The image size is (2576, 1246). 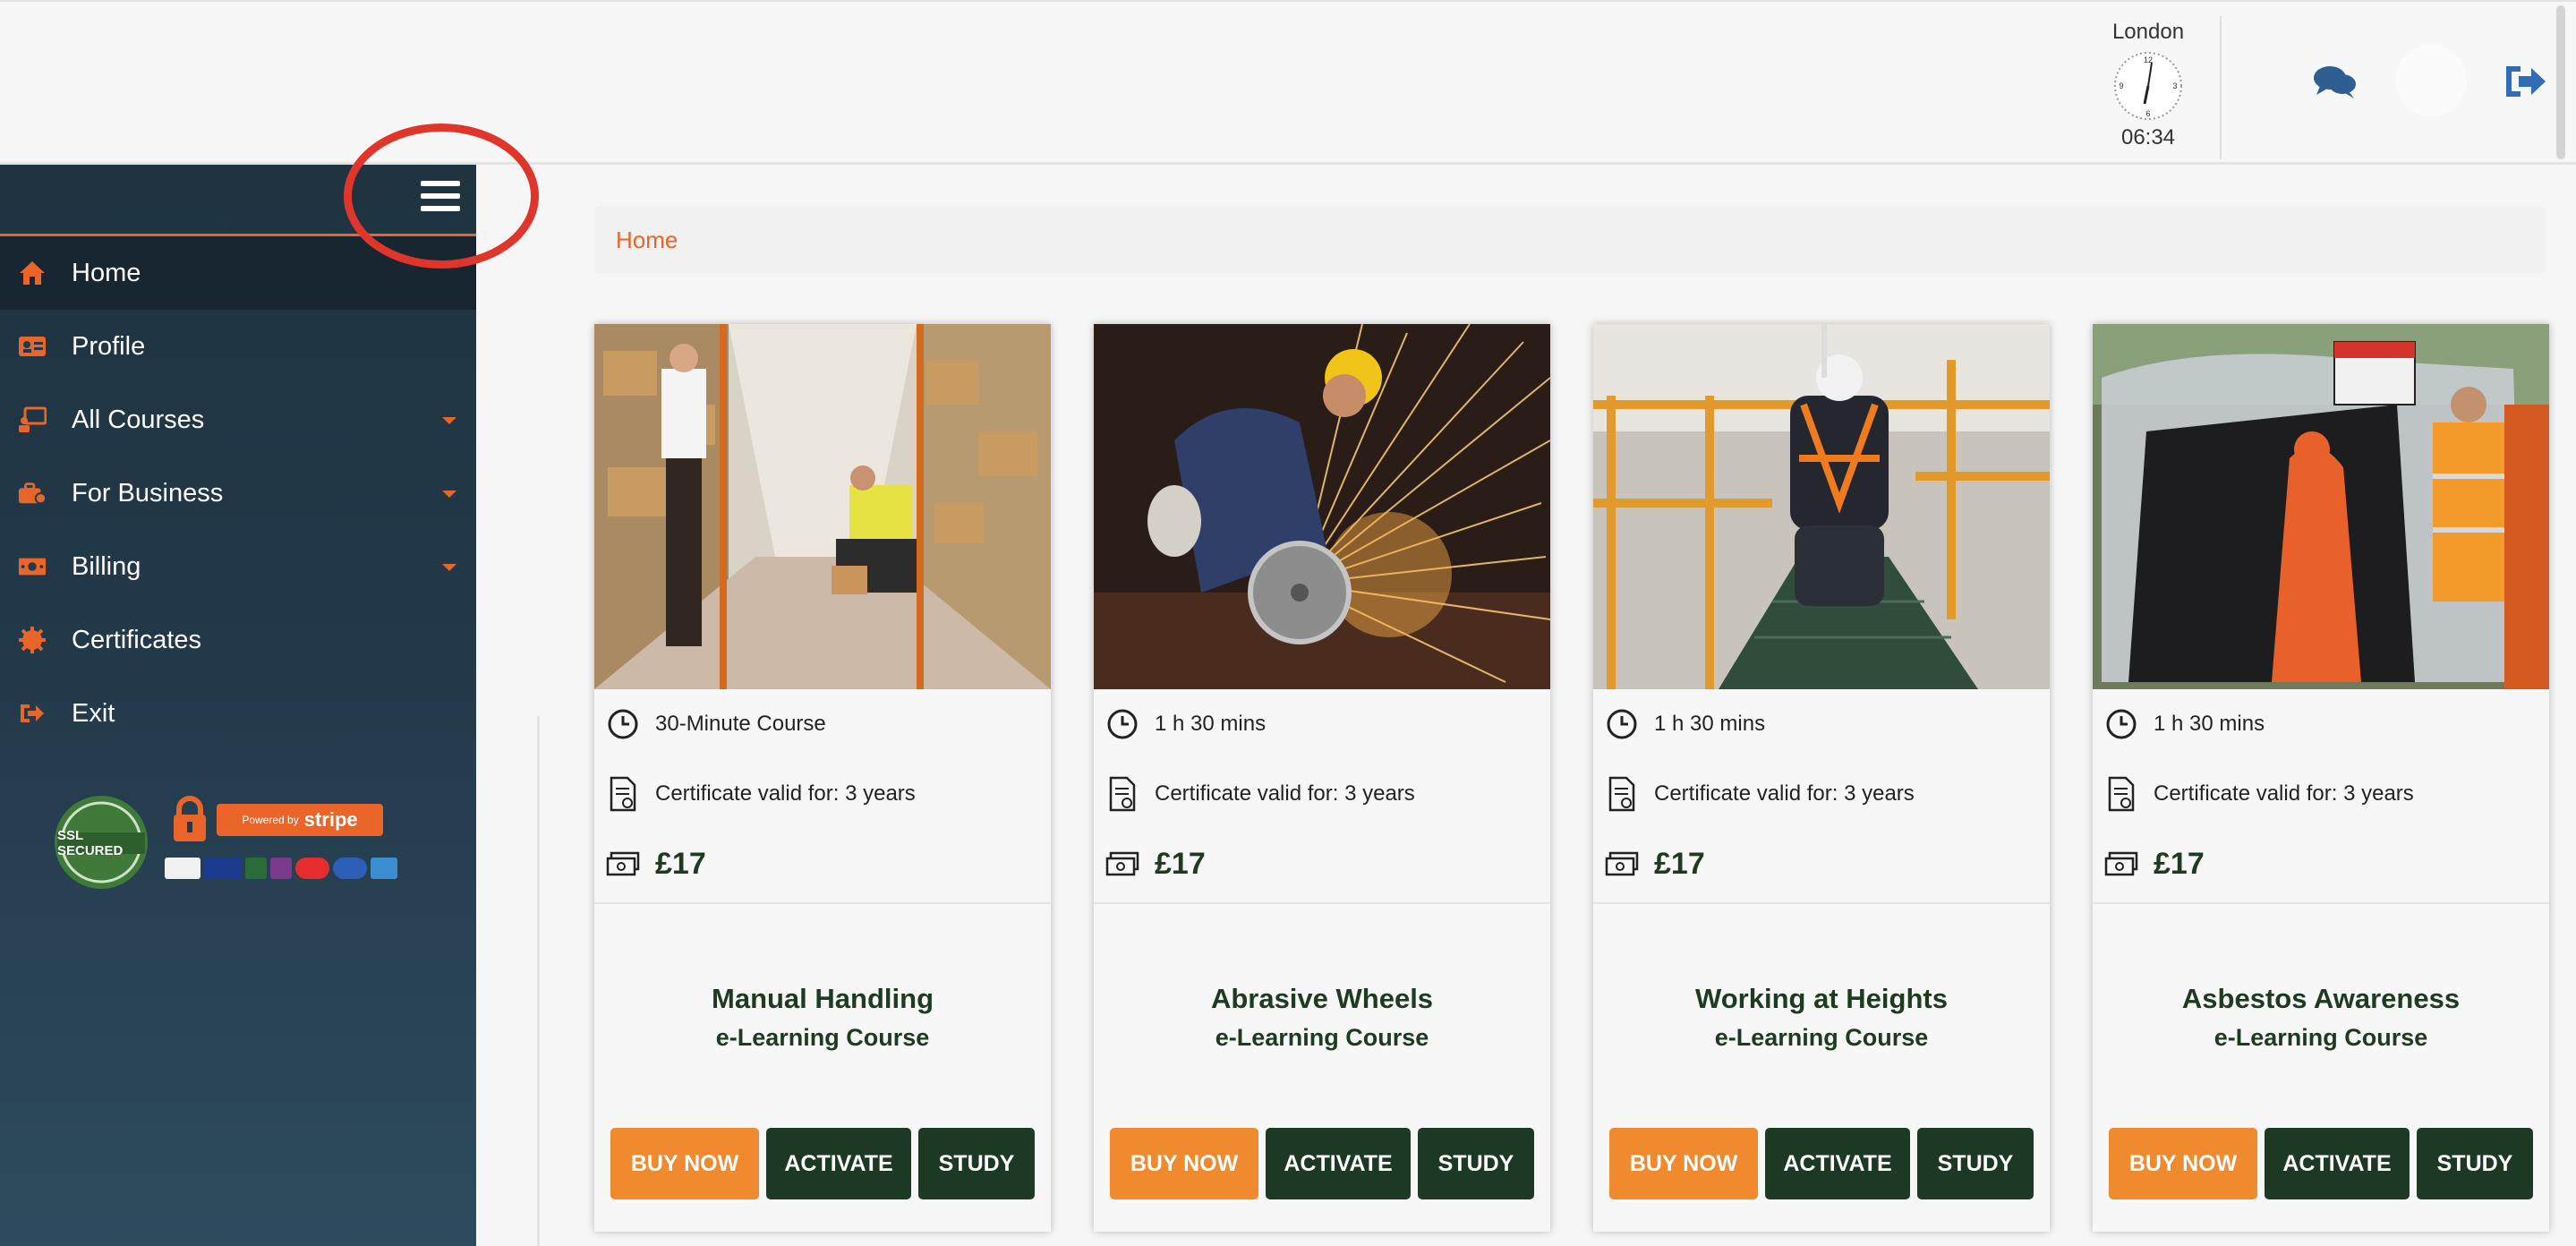 I want to click on amex-card-icon, so click(x=384, y=868).